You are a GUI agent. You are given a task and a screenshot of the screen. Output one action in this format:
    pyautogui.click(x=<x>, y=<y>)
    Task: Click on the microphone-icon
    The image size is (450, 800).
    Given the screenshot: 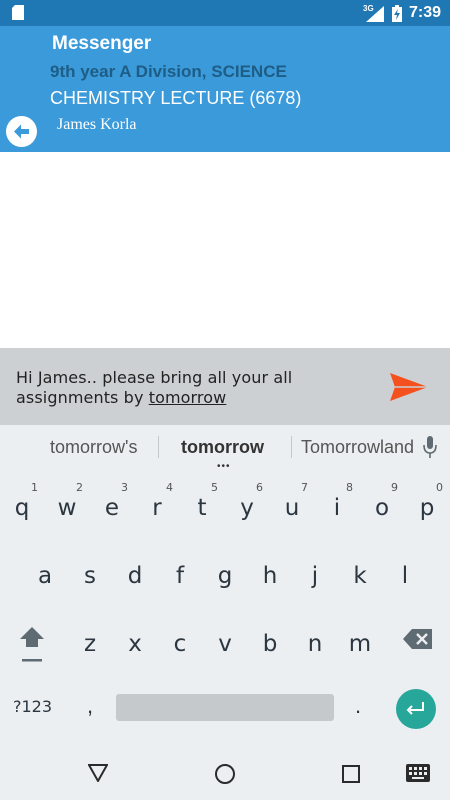 What is the action you would take?
    pyautogui.click(x=430, y=447)
    